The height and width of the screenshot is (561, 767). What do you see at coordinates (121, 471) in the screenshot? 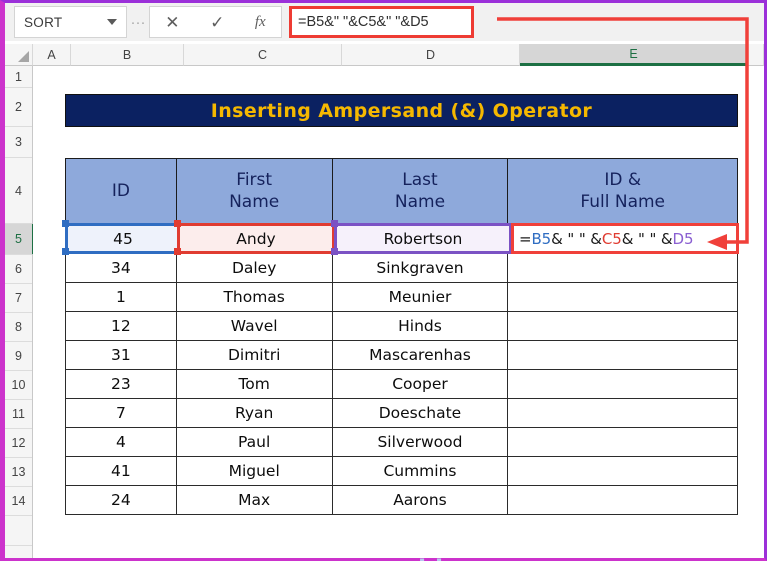
I see `cell-id: 41` at bounding box center [121, 471].